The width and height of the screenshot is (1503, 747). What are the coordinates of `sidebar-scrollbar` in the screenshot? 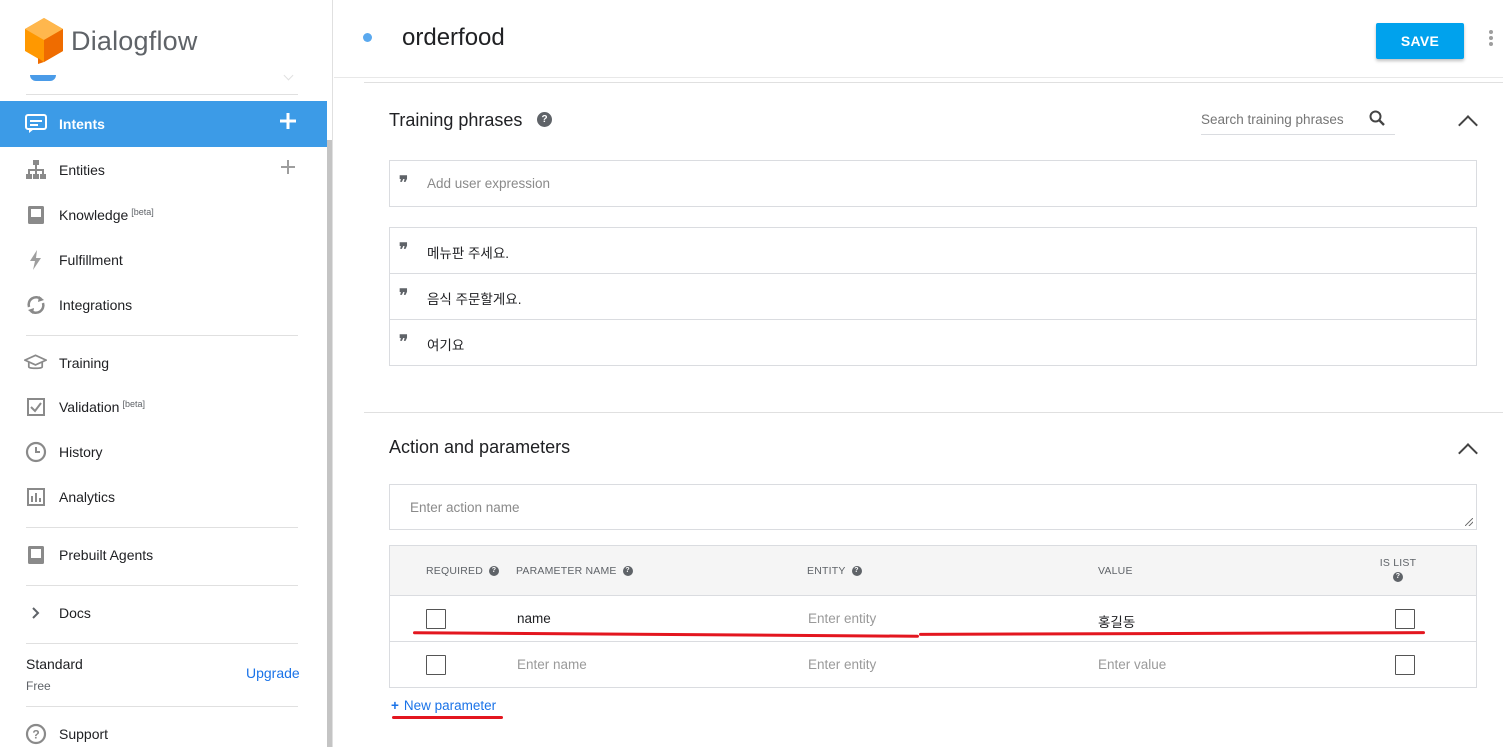 It's located at (329, 443).